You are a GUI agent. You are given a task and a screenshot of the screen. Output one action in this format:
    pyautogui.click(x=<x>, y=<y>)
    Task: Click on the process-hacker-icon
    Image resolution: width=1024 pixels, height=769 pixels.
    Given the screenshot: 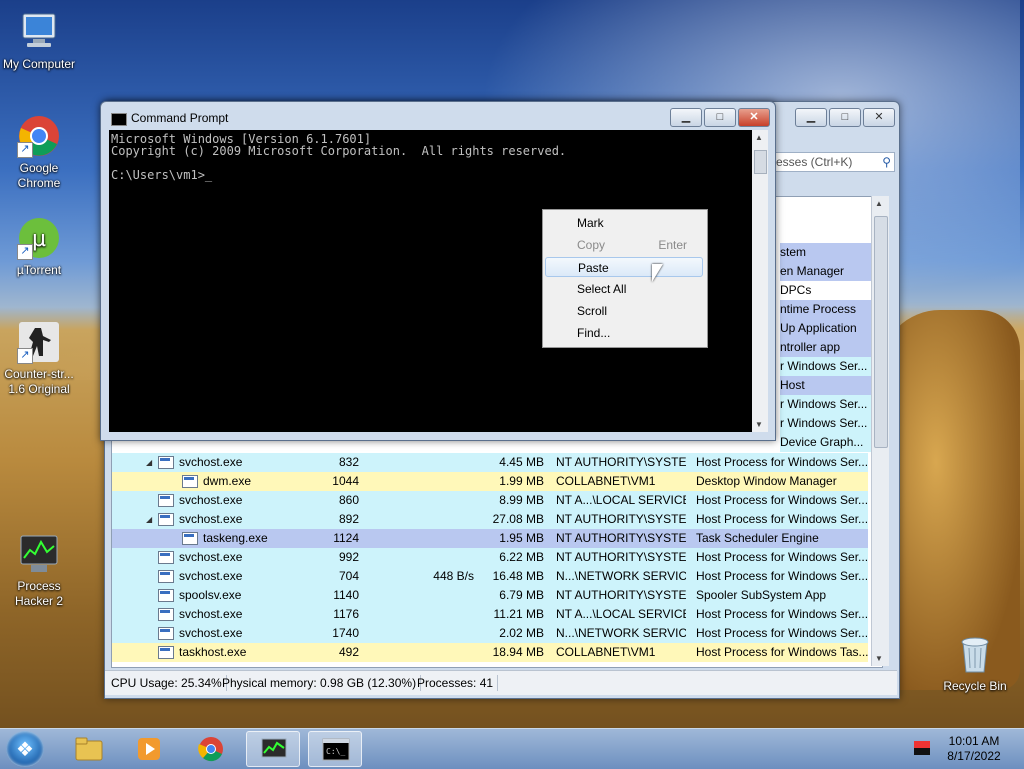 What is the action you would take?
    pyautogui.click(x=39, y=554)
    